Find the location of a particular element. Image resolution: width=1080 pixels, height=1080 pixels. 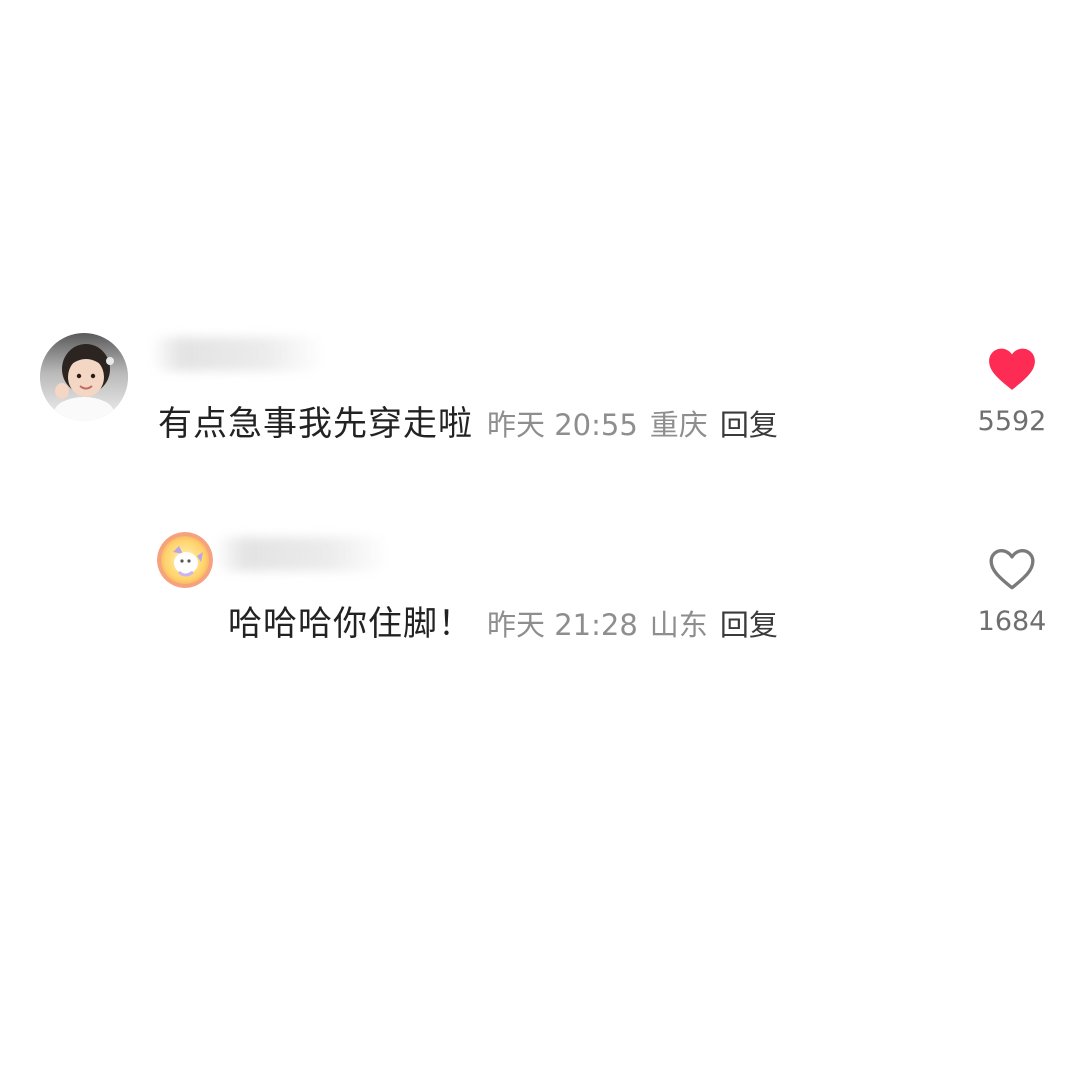

username-redacted is located at coordinates (301, 554).